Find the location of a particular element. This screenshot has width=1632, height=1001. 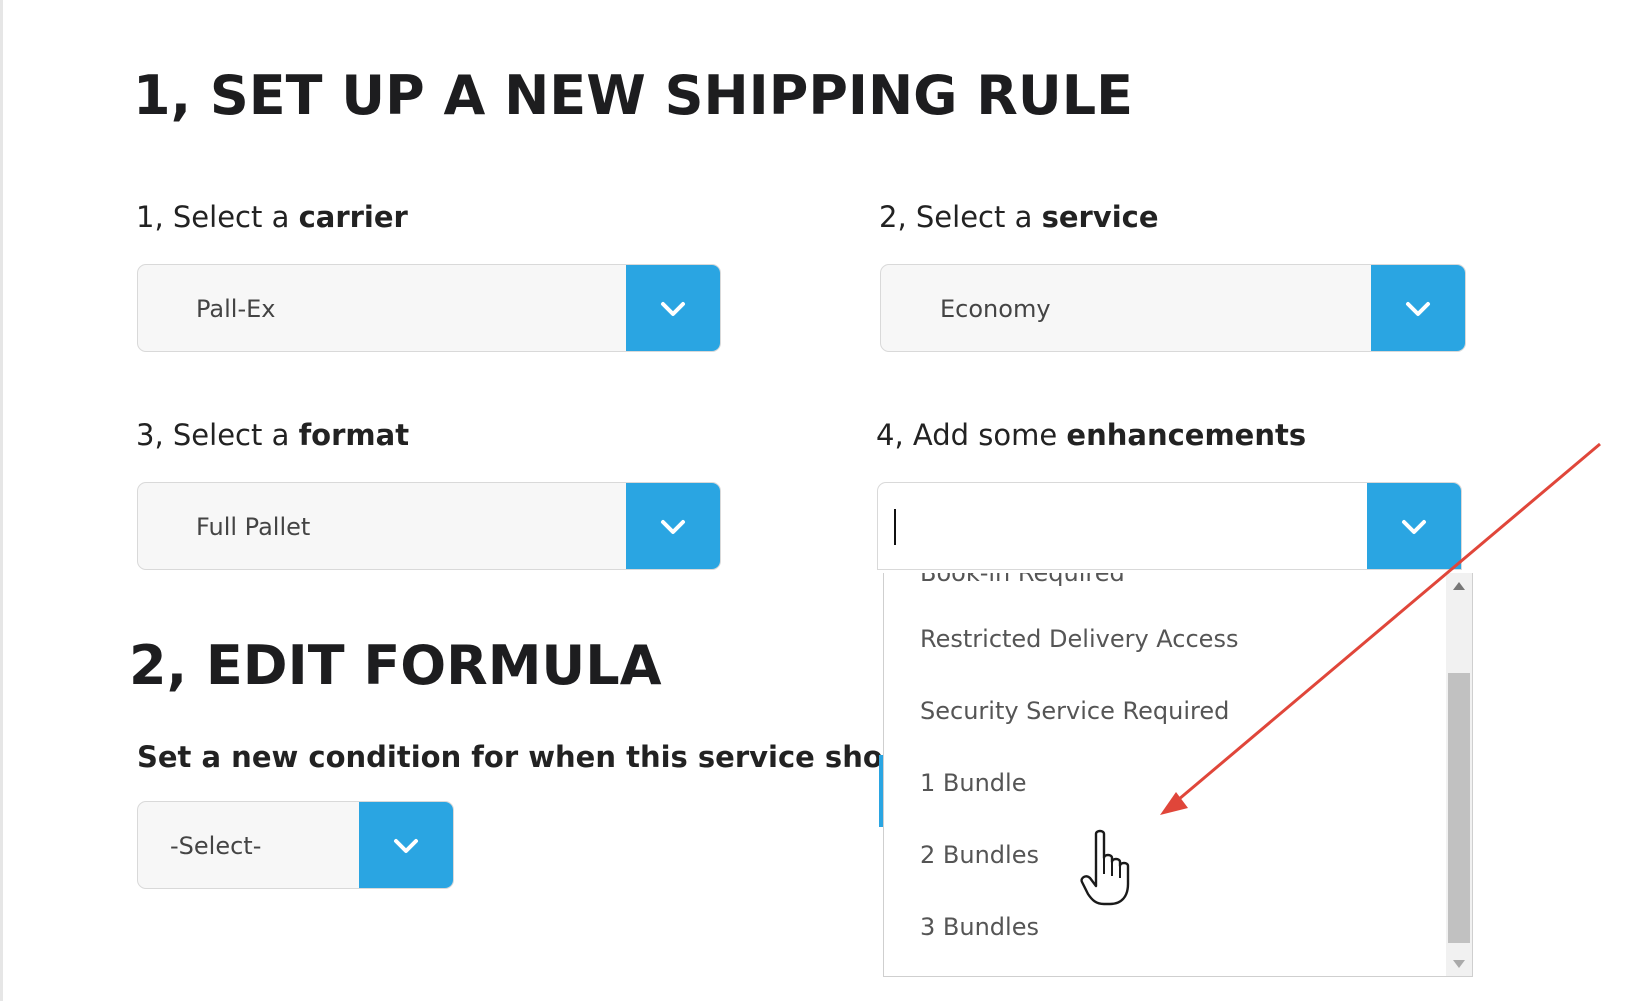

enhancements-dropdown-button is located at coordinates (1414, 526).